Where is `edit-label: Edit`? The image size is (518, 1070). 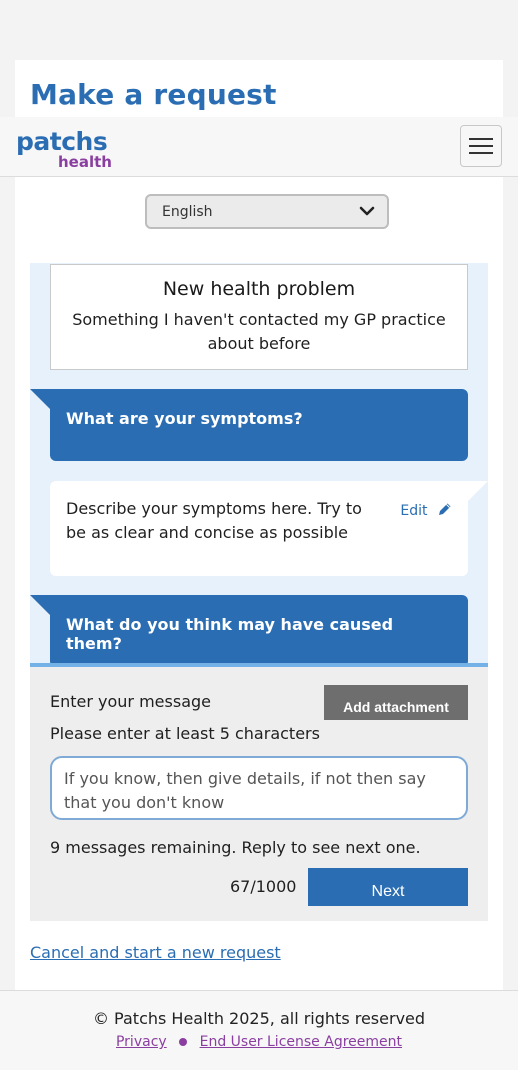 edit-label: Edit is located at coordinates (414, 511).